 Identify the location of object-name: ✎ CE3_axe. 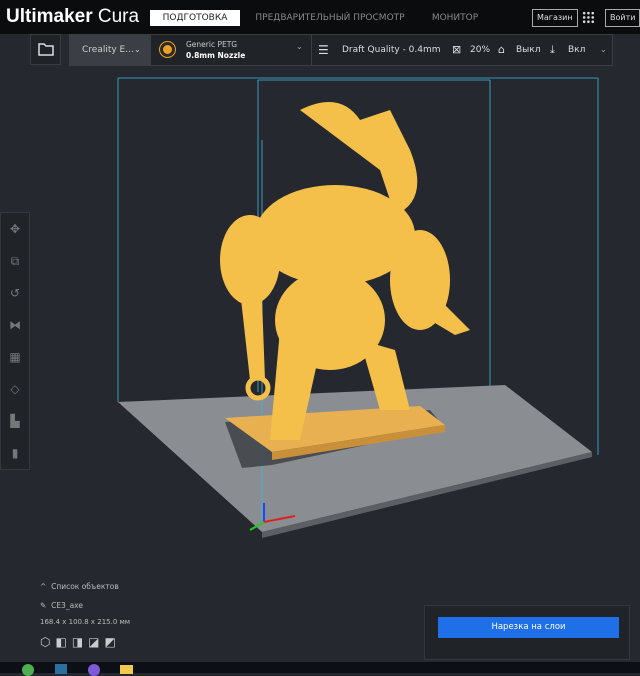
(61, 605).